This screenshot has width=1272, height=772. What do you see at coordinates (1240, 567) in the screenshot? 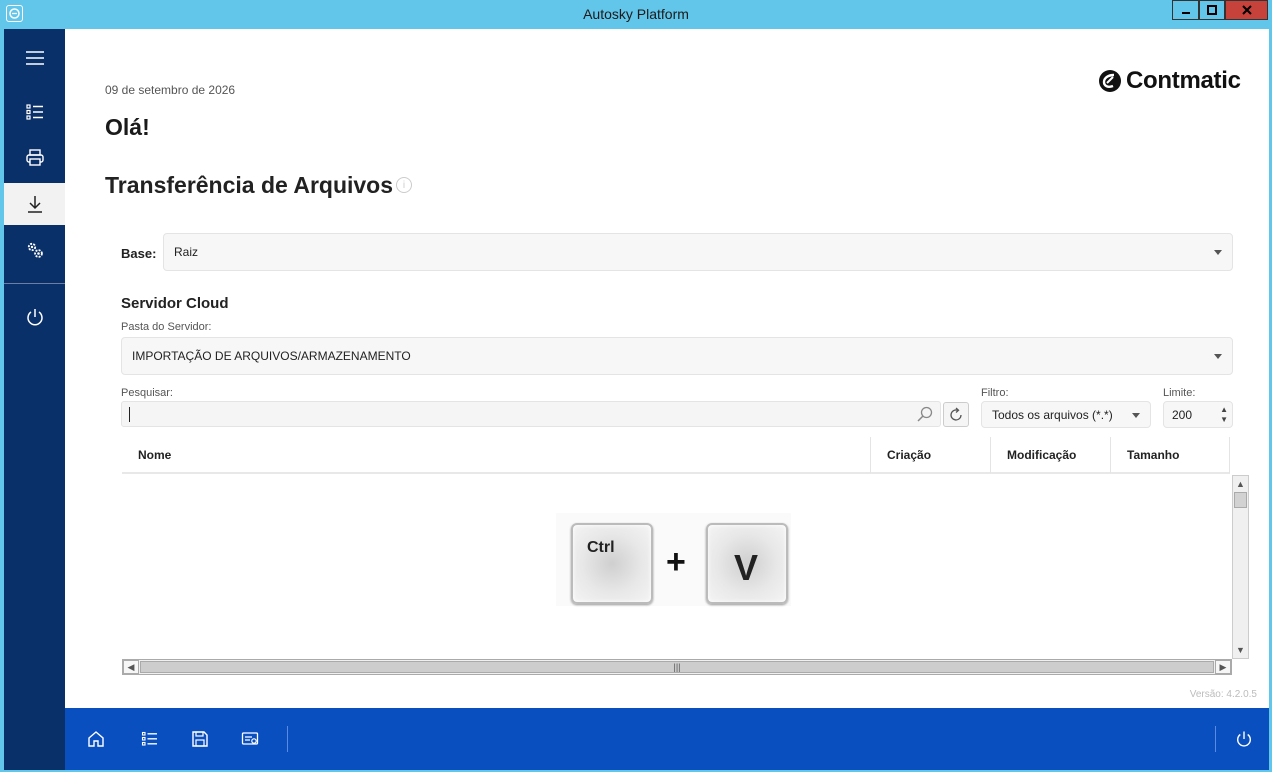
I see `vertical-scrollbar: ▲ ▼` at bounding box center [1240, 567].